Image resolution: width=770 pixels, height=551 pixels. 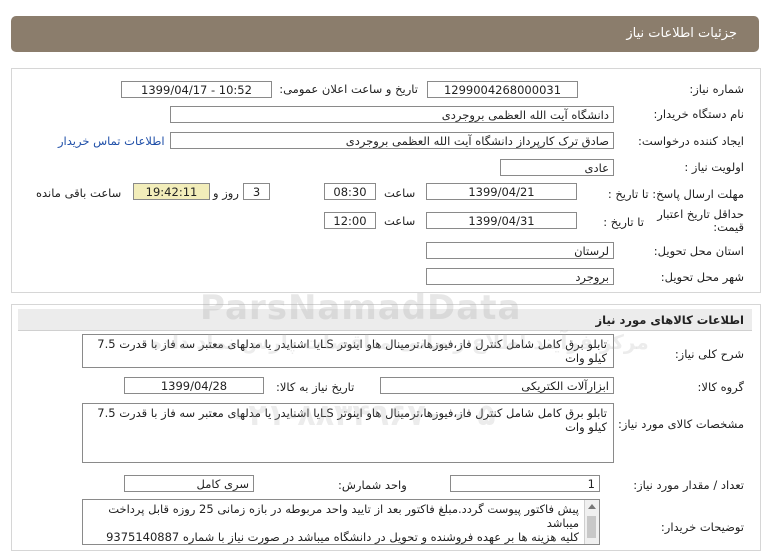 I want to click on notes-scrollbar, so click(x=591, y=522).